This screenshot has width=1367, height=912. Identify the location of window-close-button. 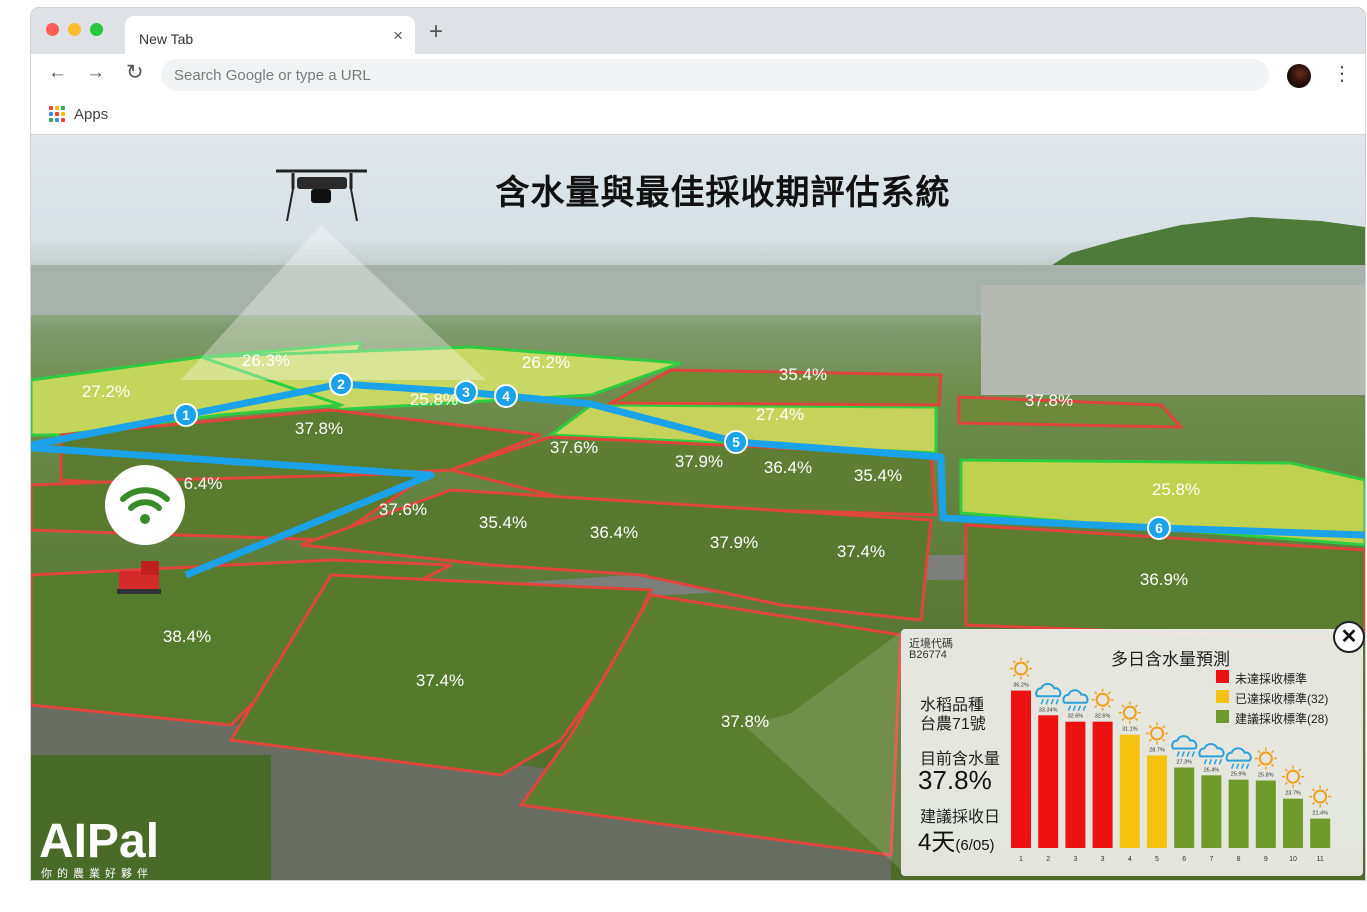
(52, 29).